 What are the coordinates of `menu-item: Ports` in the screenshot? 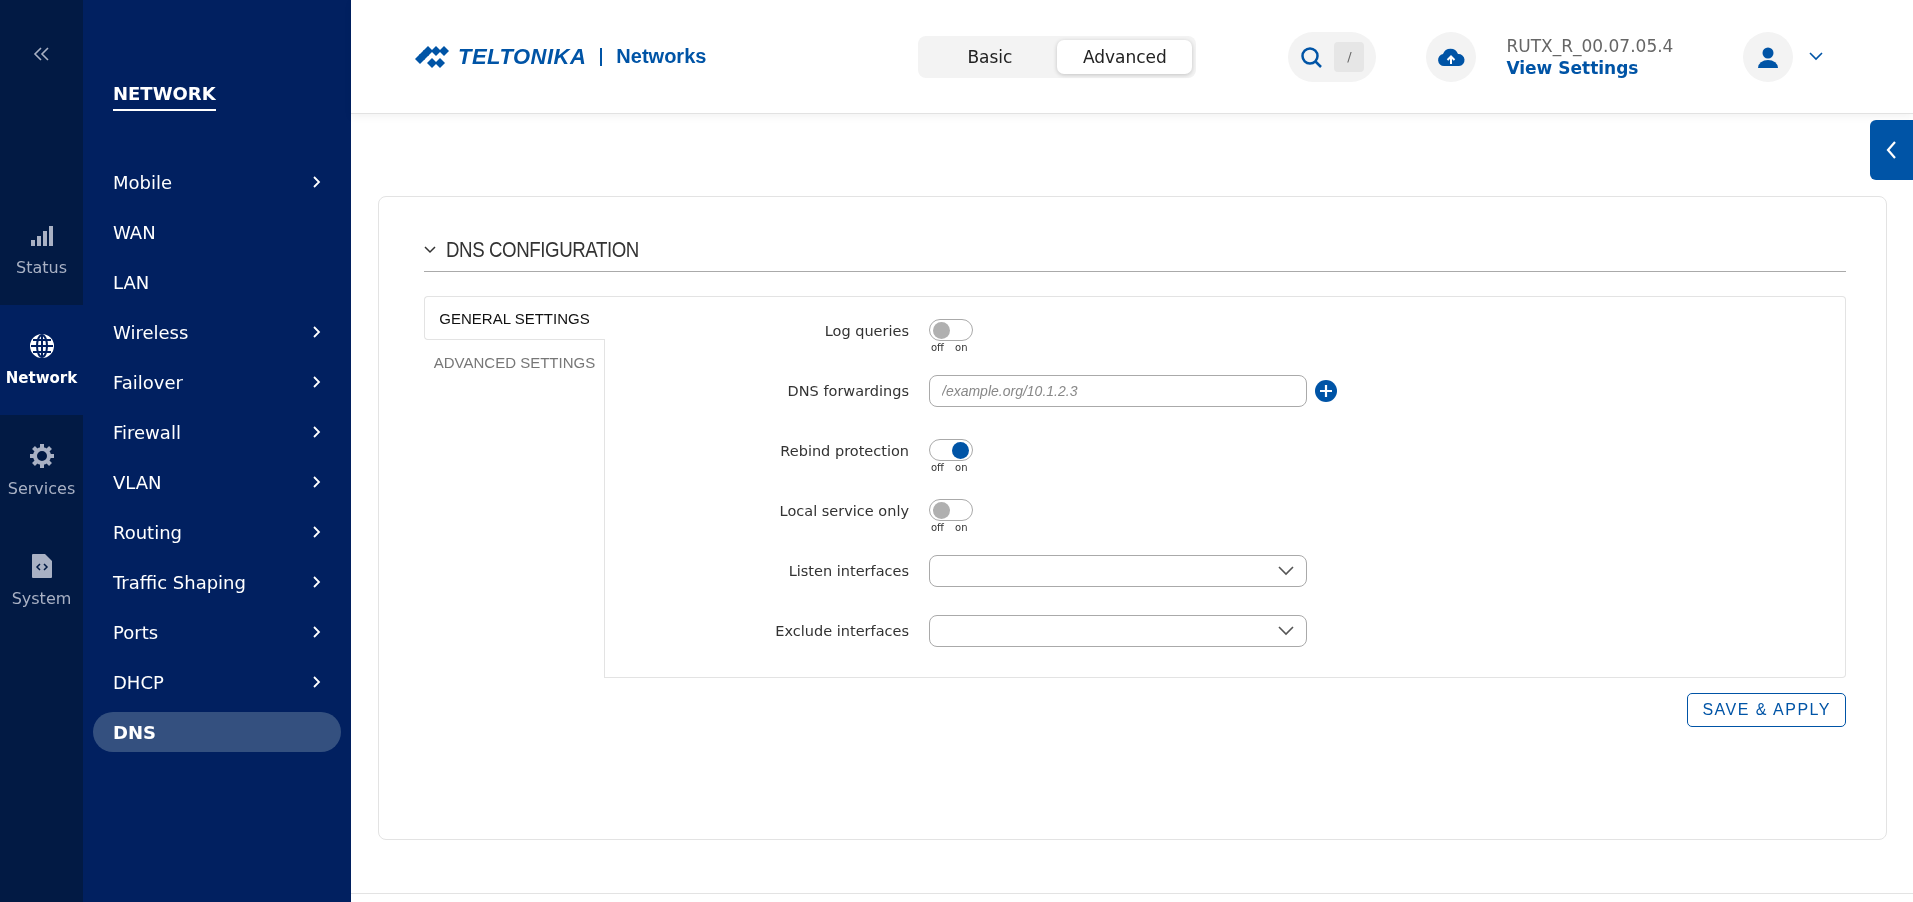 It's located at (217, 632).